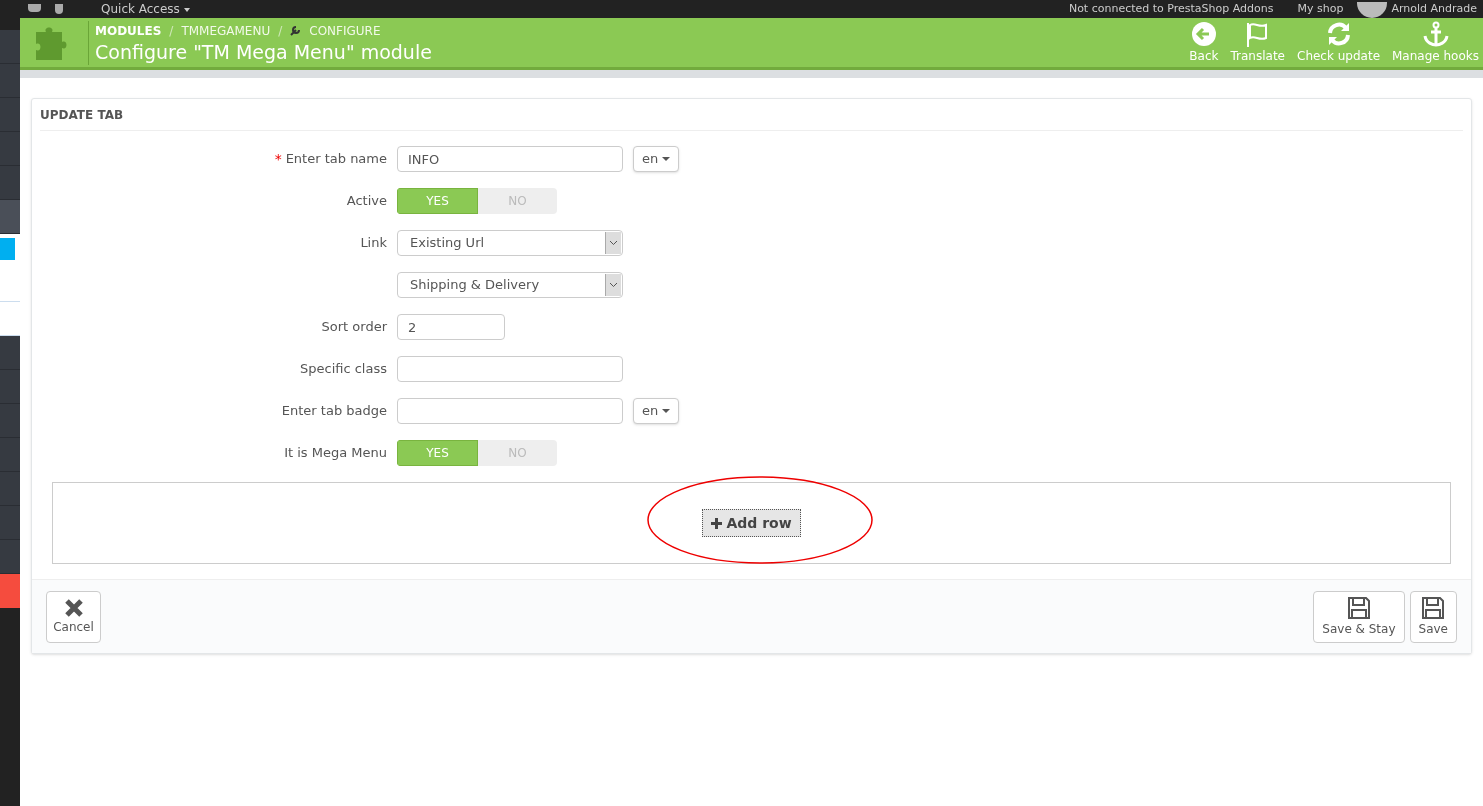 This screenshot has width=1483, height=806. Describe the element at coordinates (1434, 9) in the screenshot. I see `user-menu: Arnold Andrade` at that location.